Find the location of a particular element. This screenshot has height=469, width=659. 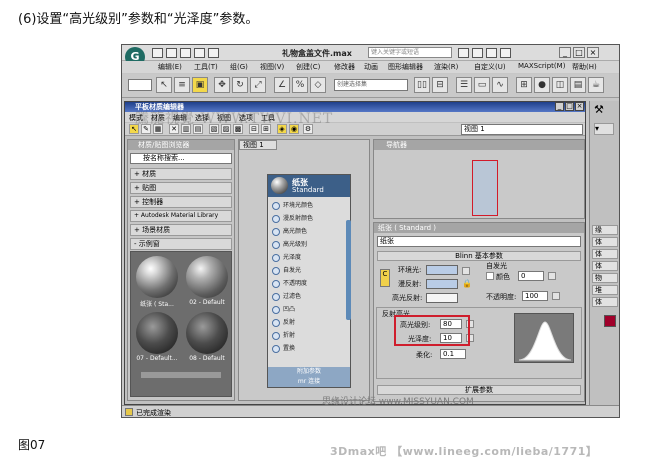

slot-displacement: 置换 is located at coordinates (310, 348).